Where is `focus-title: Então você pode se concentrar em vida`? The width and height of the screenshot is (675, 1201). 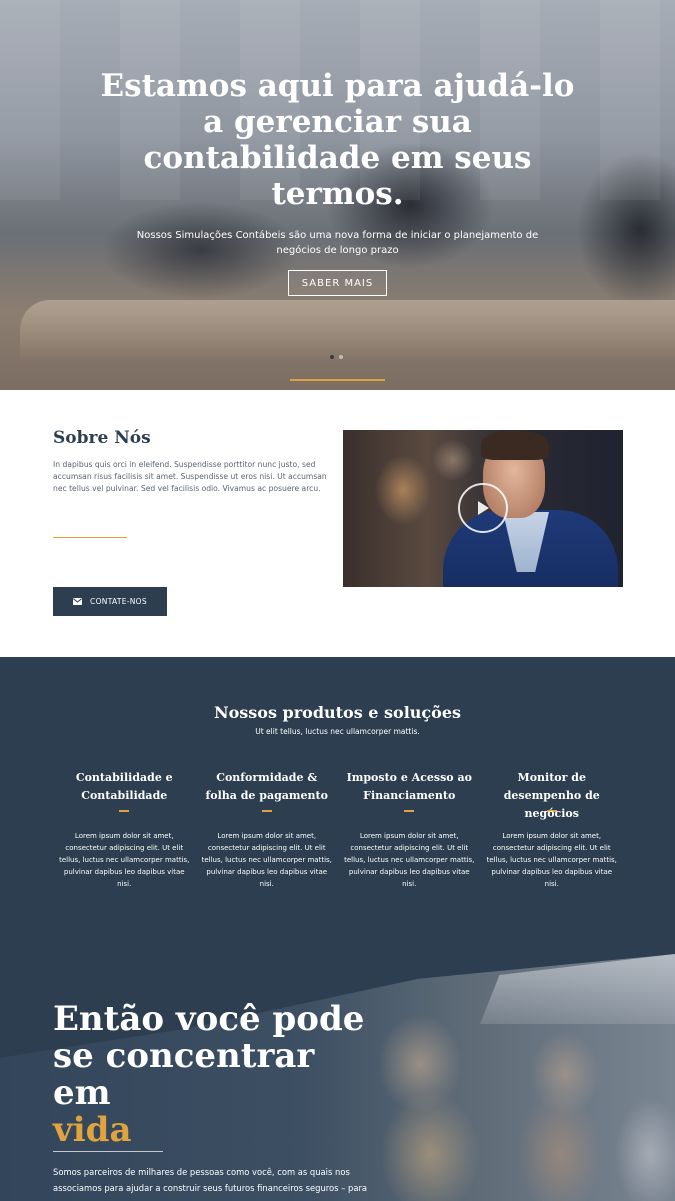
focus-title: Então você pode se concentrar em vida is located at coordinates (218, 1075).